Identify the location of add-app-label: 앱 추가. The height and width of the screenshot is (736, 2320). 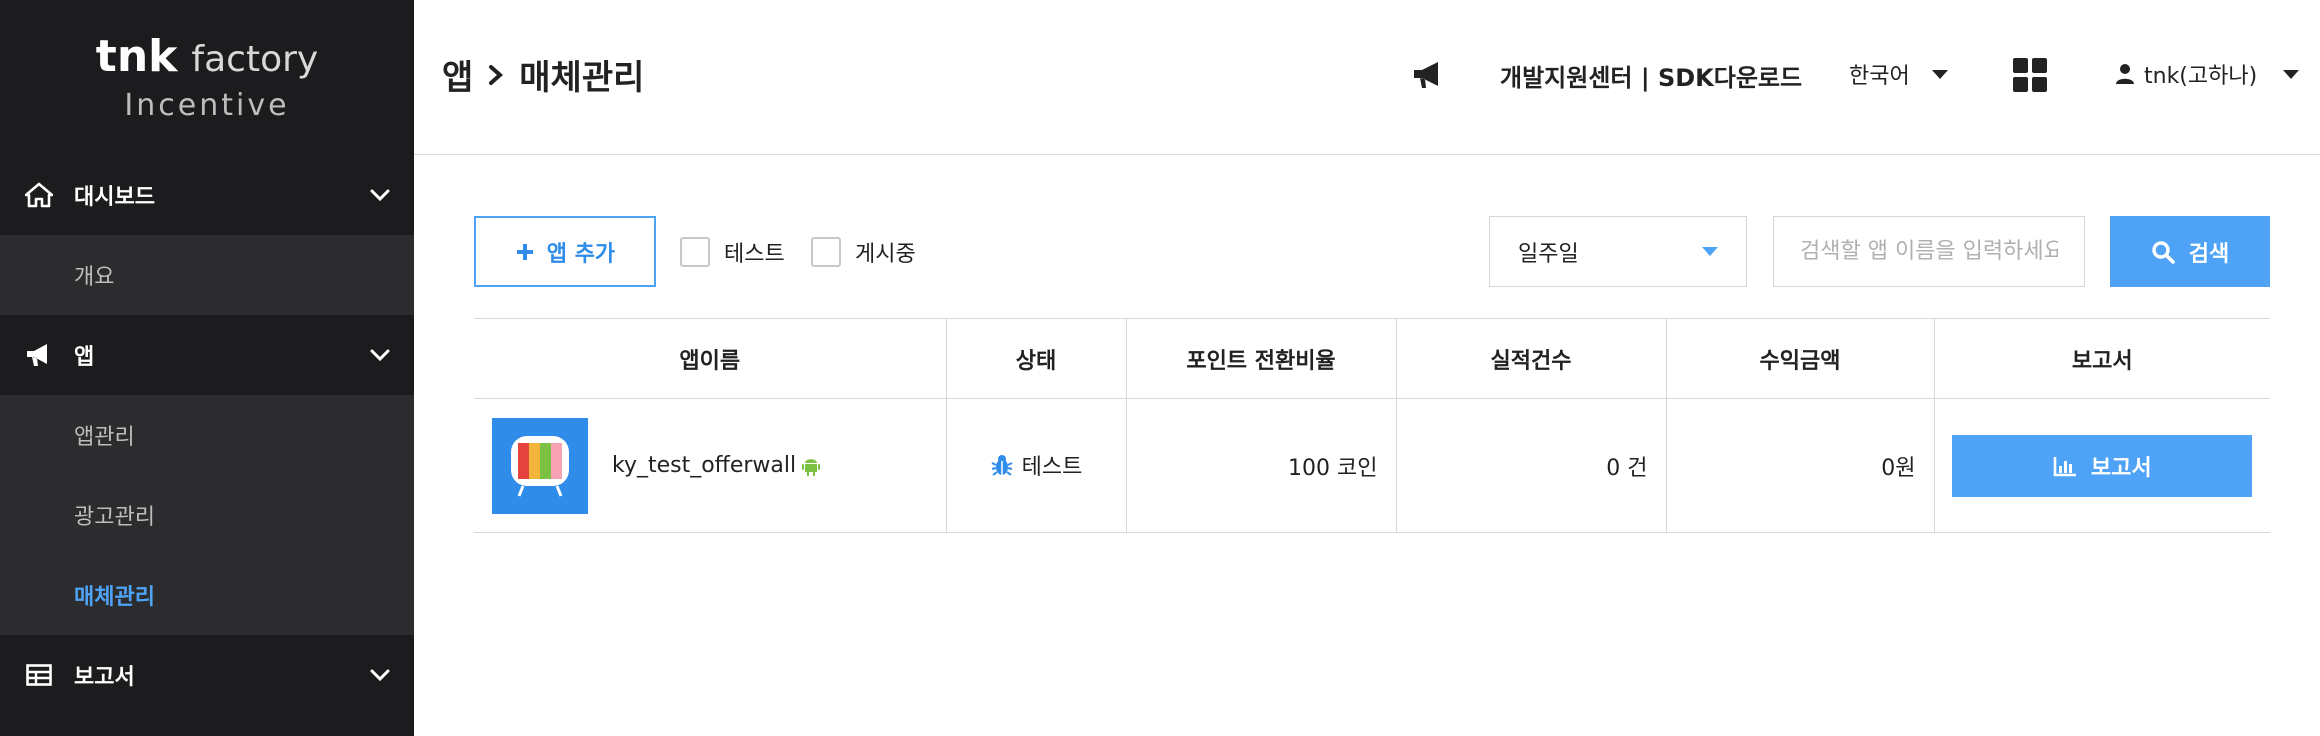
(581, 254).